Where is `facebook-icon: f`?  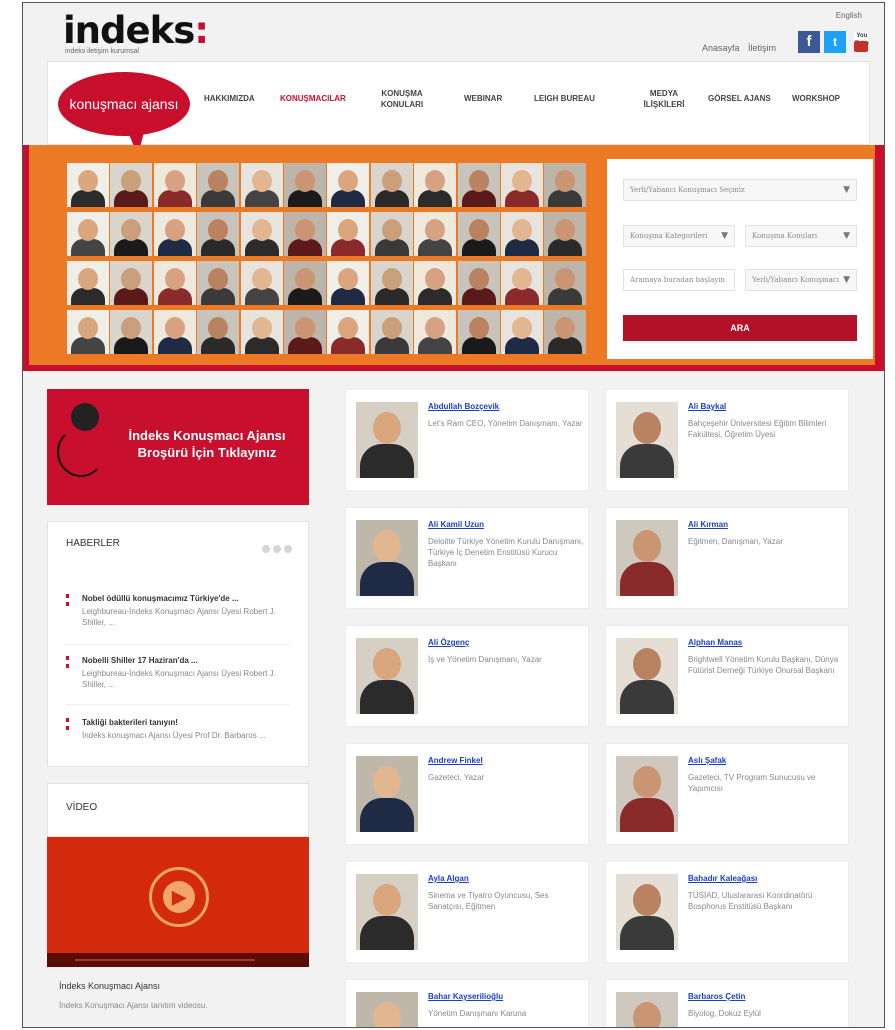 facebook-icon: f is located at coordinates (809, 42).